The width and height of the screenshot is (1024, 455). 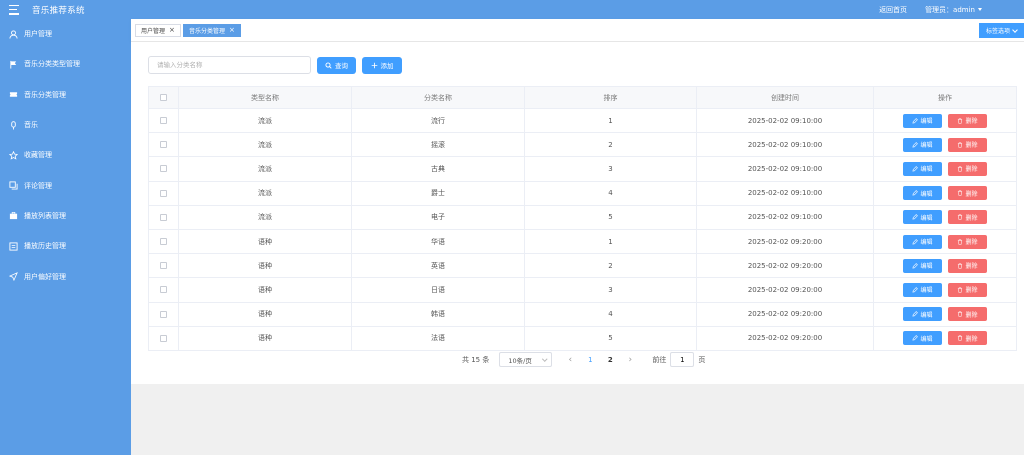 I want to click on table-row: 语种 华语 1 2025-02-02 09:20:00 编辑 删除, so click(x=582, y=242).